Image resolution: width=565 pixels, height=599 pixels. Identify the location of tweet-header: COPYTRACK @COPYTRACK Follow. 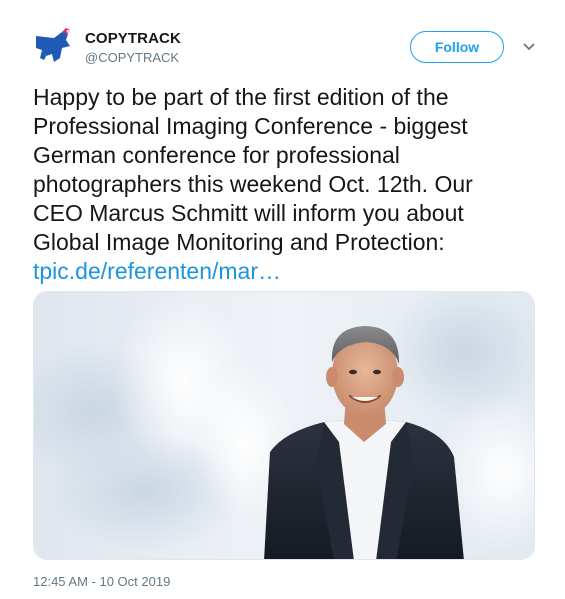
(284, 52).